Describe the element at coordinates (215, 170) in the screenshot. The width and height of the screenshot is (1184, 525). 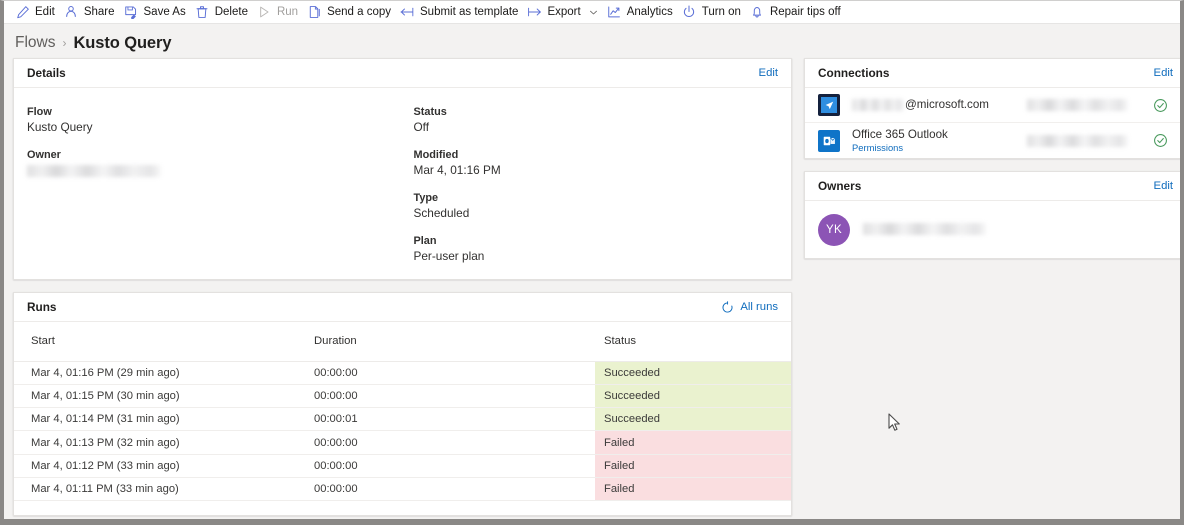
I see `field-value` at that location.